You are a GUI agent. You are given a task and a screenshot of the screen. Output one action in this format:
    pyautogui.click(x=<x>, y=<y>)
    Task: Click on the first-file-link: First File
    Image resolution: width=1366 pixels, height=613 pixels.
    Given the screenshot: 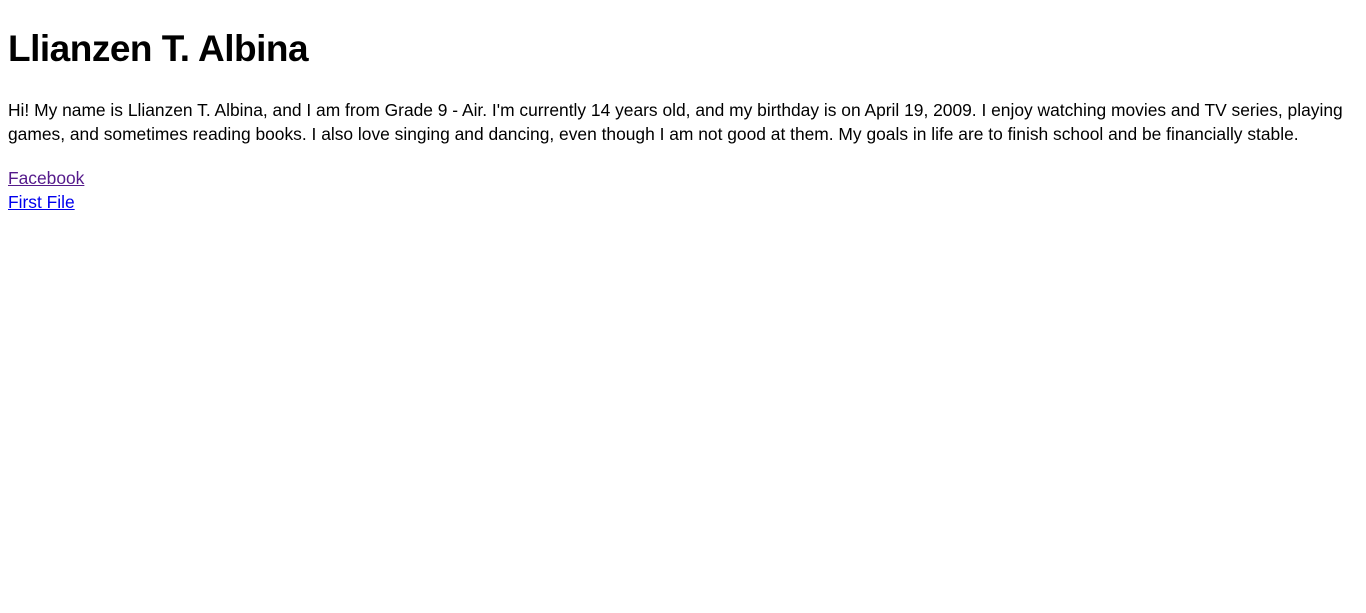 What is the action you would take?
    pyautogui.click(x=41, y=202)
    